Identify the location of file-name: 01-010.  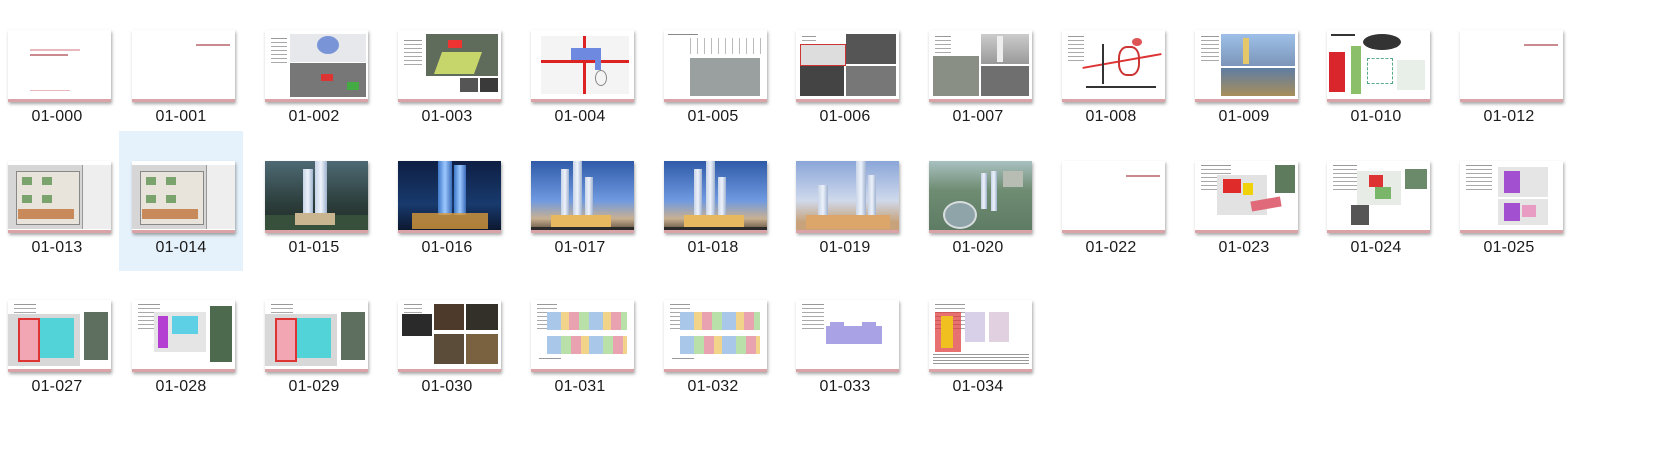
(1376, 116).